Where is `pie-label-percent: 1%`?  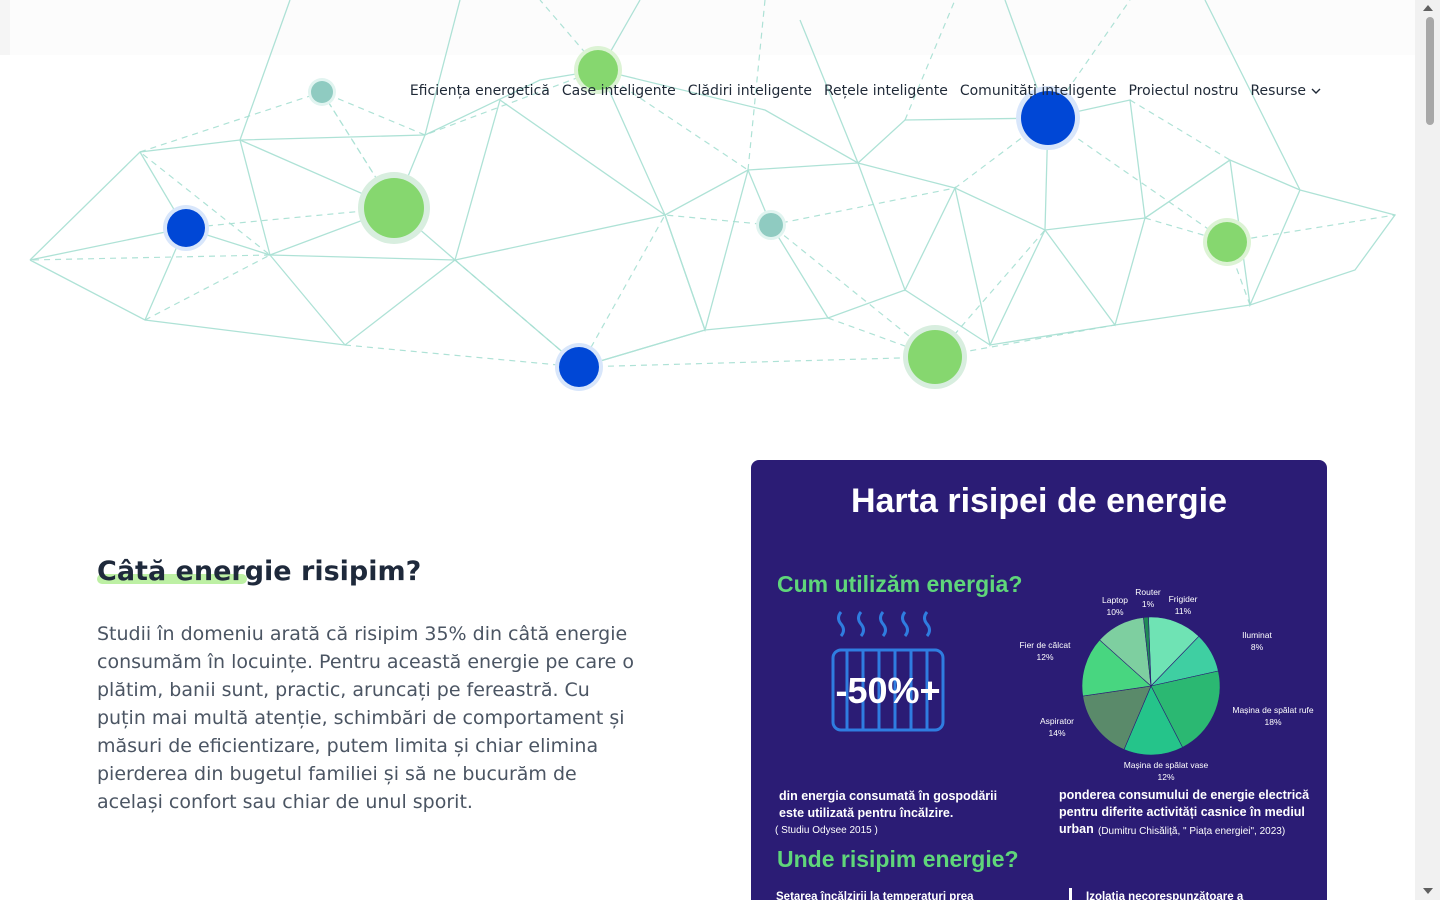
pie-label-percent: 1% is located at coordinates (1148, 604).